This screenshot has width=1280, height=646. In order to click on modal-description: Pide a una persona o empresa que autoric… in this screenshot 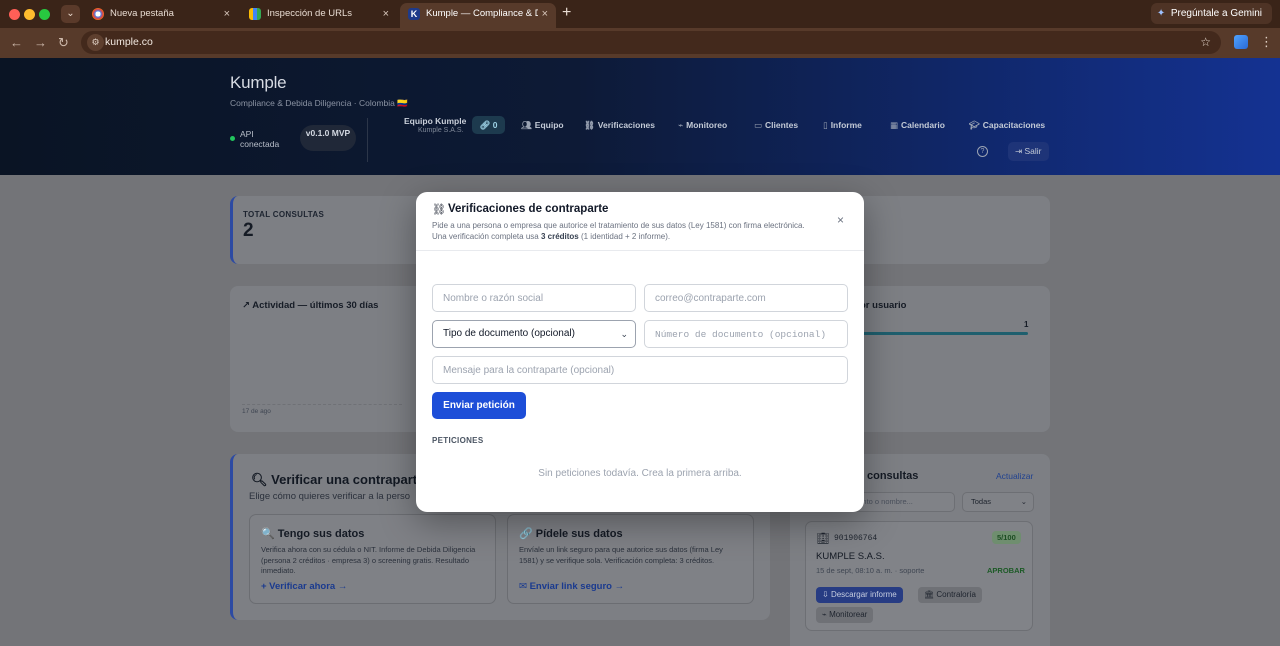, I will do `click(632, 231)`.